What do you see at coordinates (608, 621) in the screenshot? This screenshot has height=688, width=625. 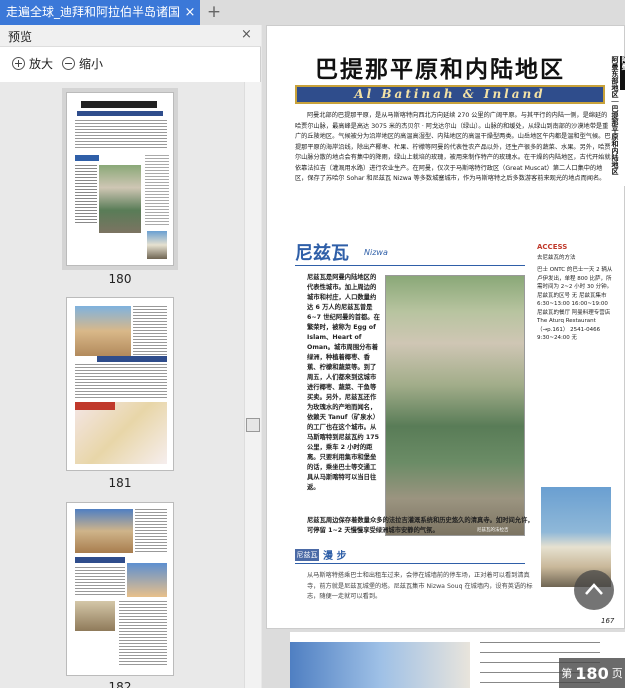 I see `printed-page-number: 167` at bounding box center [608, 621].